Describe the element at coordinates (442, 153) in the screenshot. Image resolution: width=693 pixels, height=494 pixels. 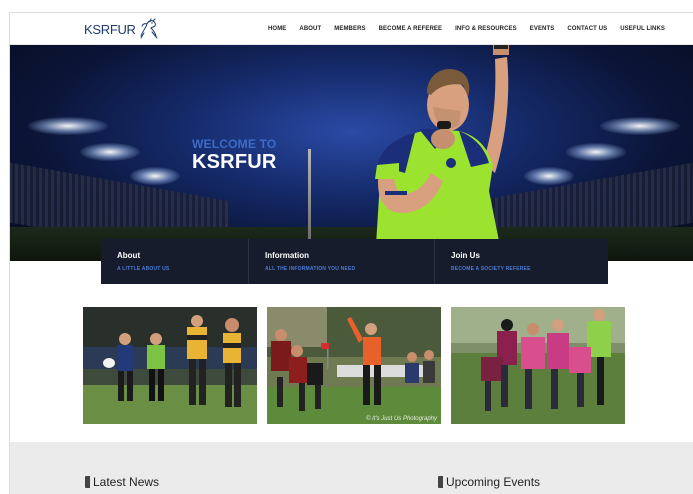
I see `referee-image` at that location.